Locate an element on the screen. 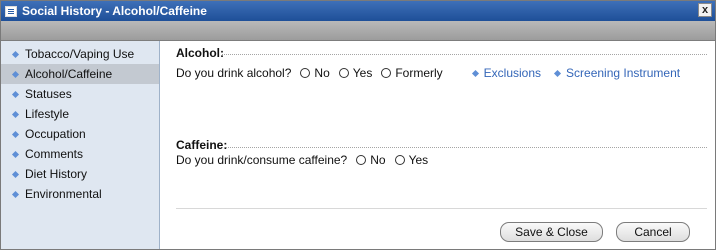 Image resolution: width=716 pixels, height=250 pixels. sidebar-item-label: Tobacco/Vaping Use is located at coordinates (80, 54).